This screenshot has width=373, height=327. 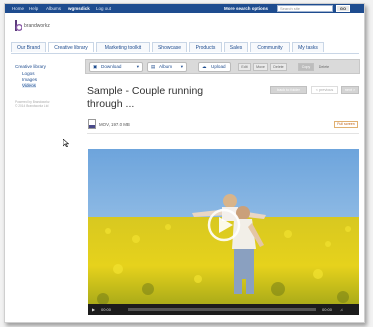 What do you see at coordinates (346, 124) in the screenshot?
I see `full-screen-button: Full screen` at bounding box center [346, 124].